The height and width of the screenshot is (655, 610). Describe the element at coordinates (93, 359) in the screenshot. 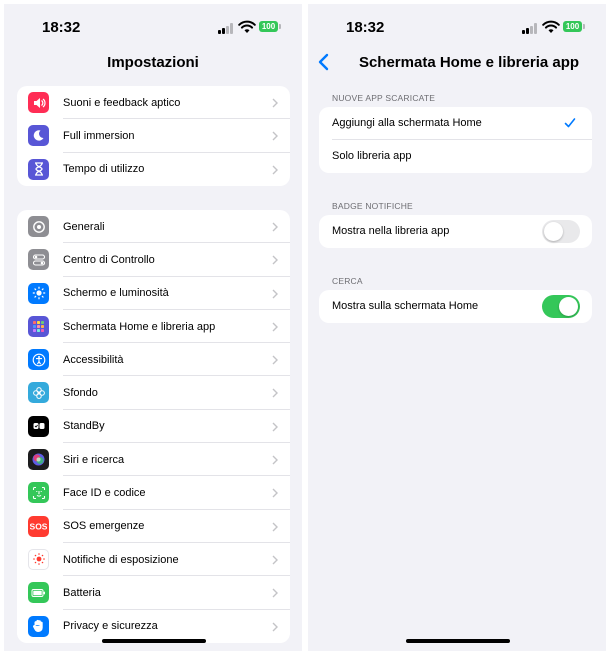

I see `settings-item-label: Accessibilità` at that location.